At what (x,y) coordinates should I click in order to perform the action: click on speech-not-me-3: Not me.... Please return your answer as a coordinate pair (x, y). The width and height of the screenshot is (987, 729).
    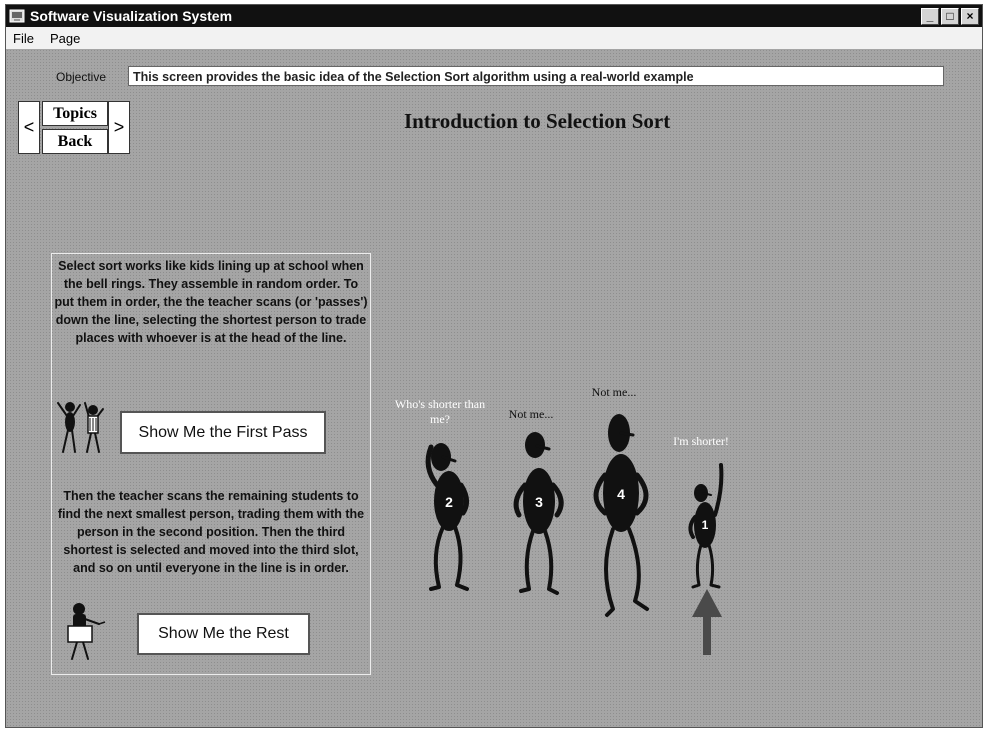
    Looking at the image, I should click on (531, 414).